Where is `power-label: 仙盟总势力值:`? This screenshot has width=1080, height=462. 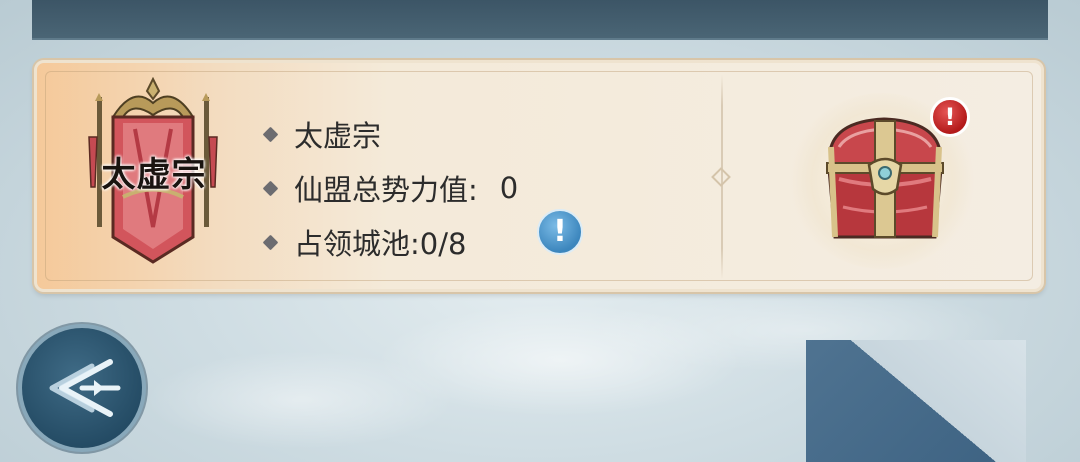
power-label: 仙盟总势力值: is located at coordinates (386, 190).